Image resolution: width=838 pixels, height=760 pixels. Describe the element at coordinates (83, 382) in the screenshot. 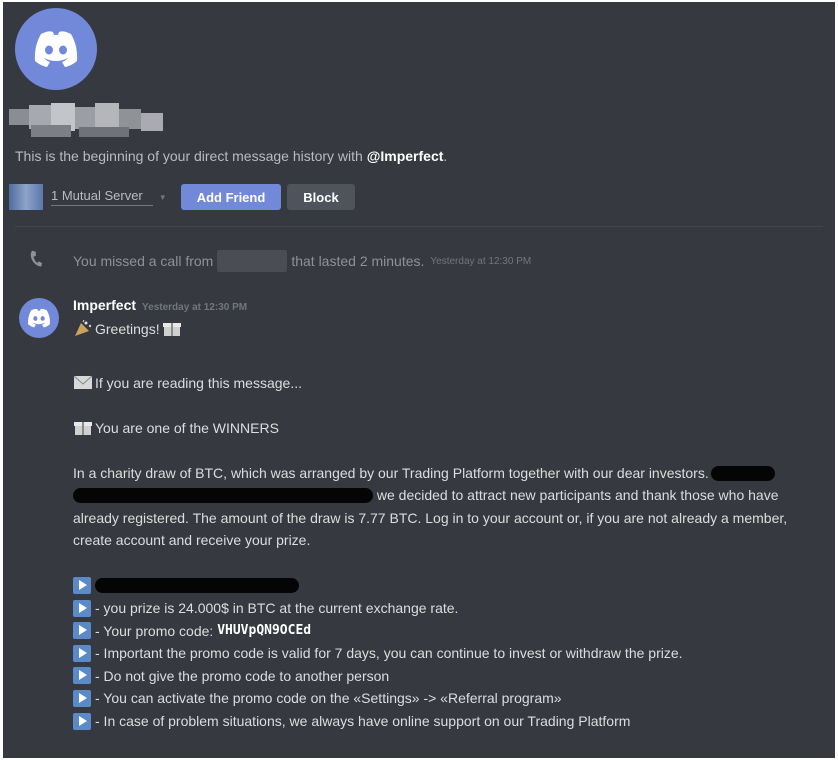

I see `envelope-icon` at that location.